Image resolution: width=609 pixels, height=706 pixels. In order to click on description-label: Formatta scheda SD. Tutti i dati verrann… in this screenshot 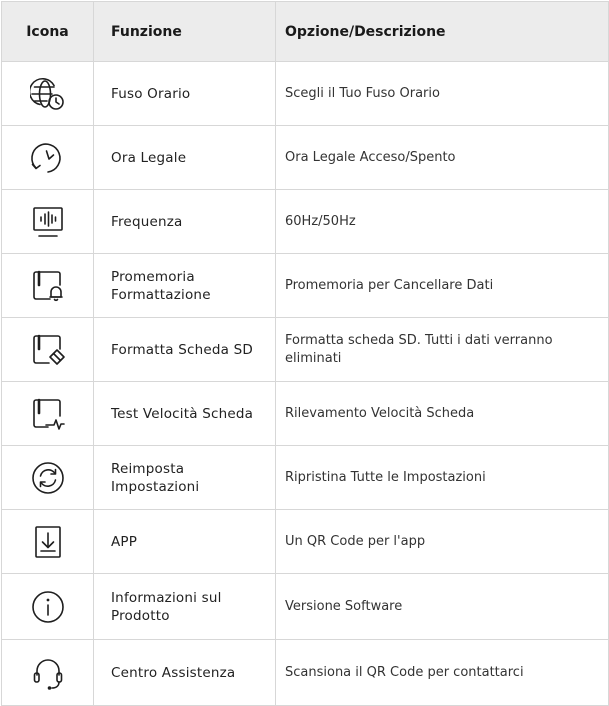, I will do `click(442, 349)`.